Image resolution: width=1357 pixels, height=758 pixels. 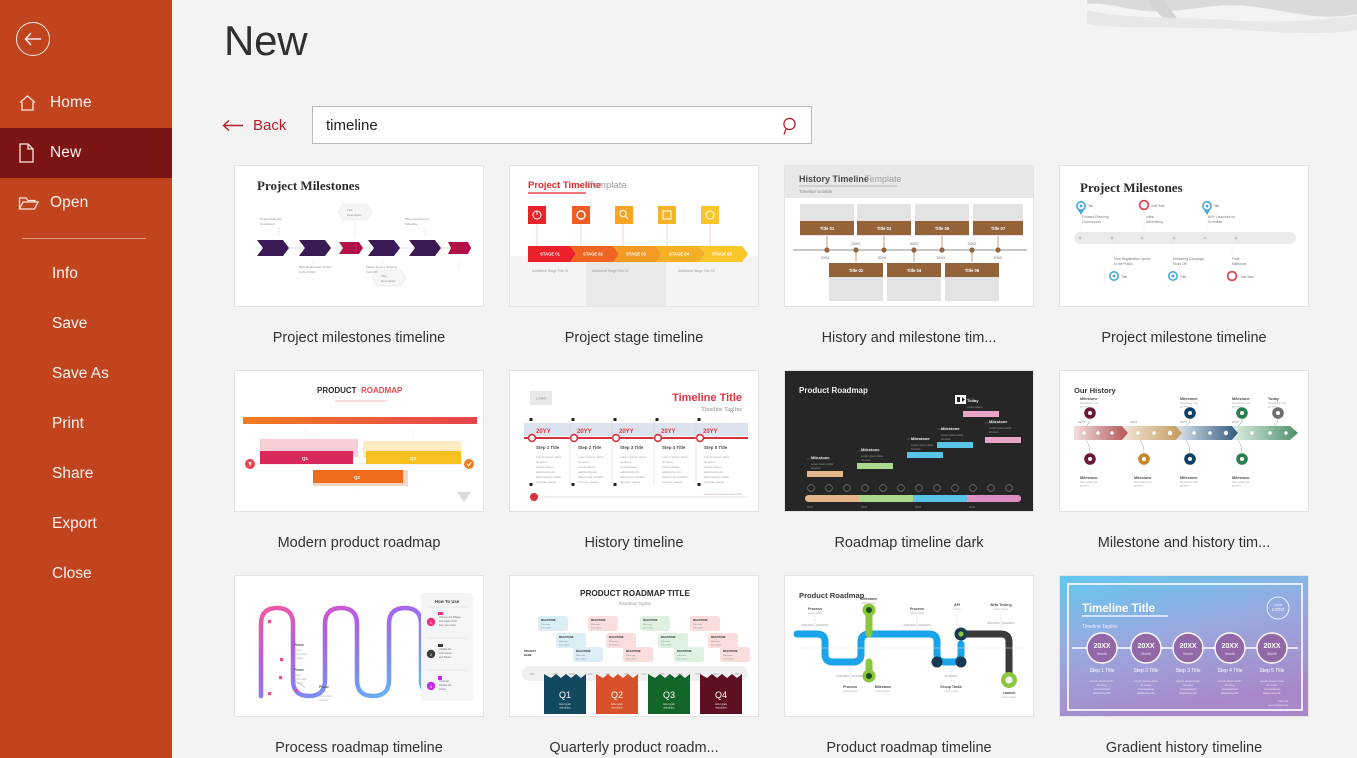 I want to click on svg-text: Q3, so click(x=413, y=458).